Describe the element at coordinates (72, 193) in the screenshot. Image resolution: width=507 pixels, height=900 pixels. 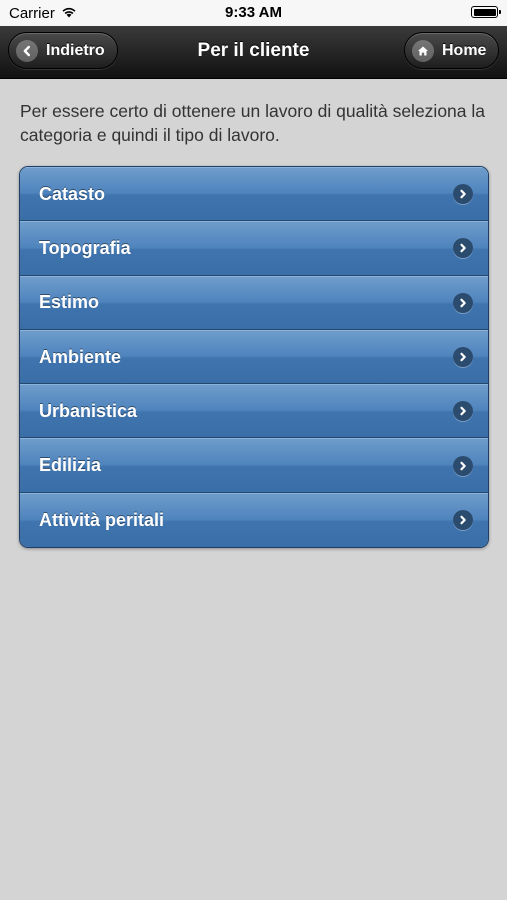
I see `list-item-label: Catasto` at that location.